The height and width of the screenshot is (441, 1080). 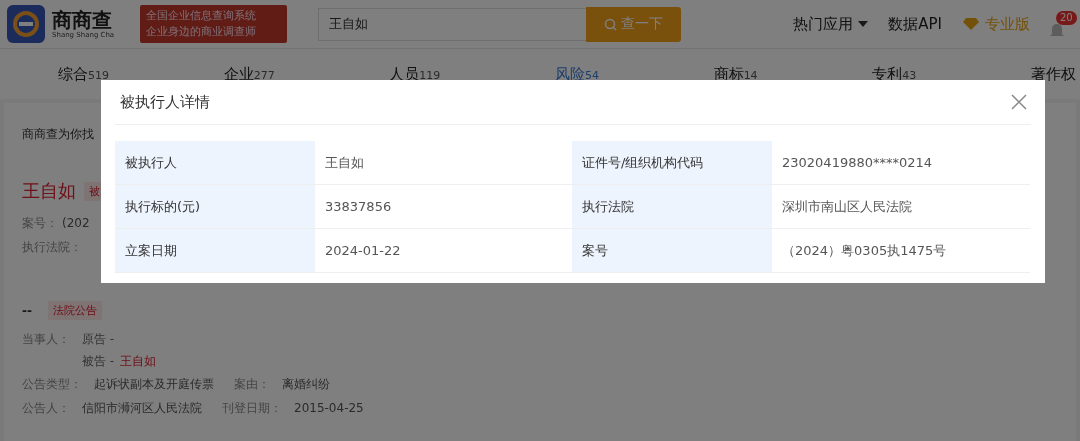 What do you see at coordinates (1057, 31) in the screenshot?
I see `bell-icon` at bounding box center [1057, 31].